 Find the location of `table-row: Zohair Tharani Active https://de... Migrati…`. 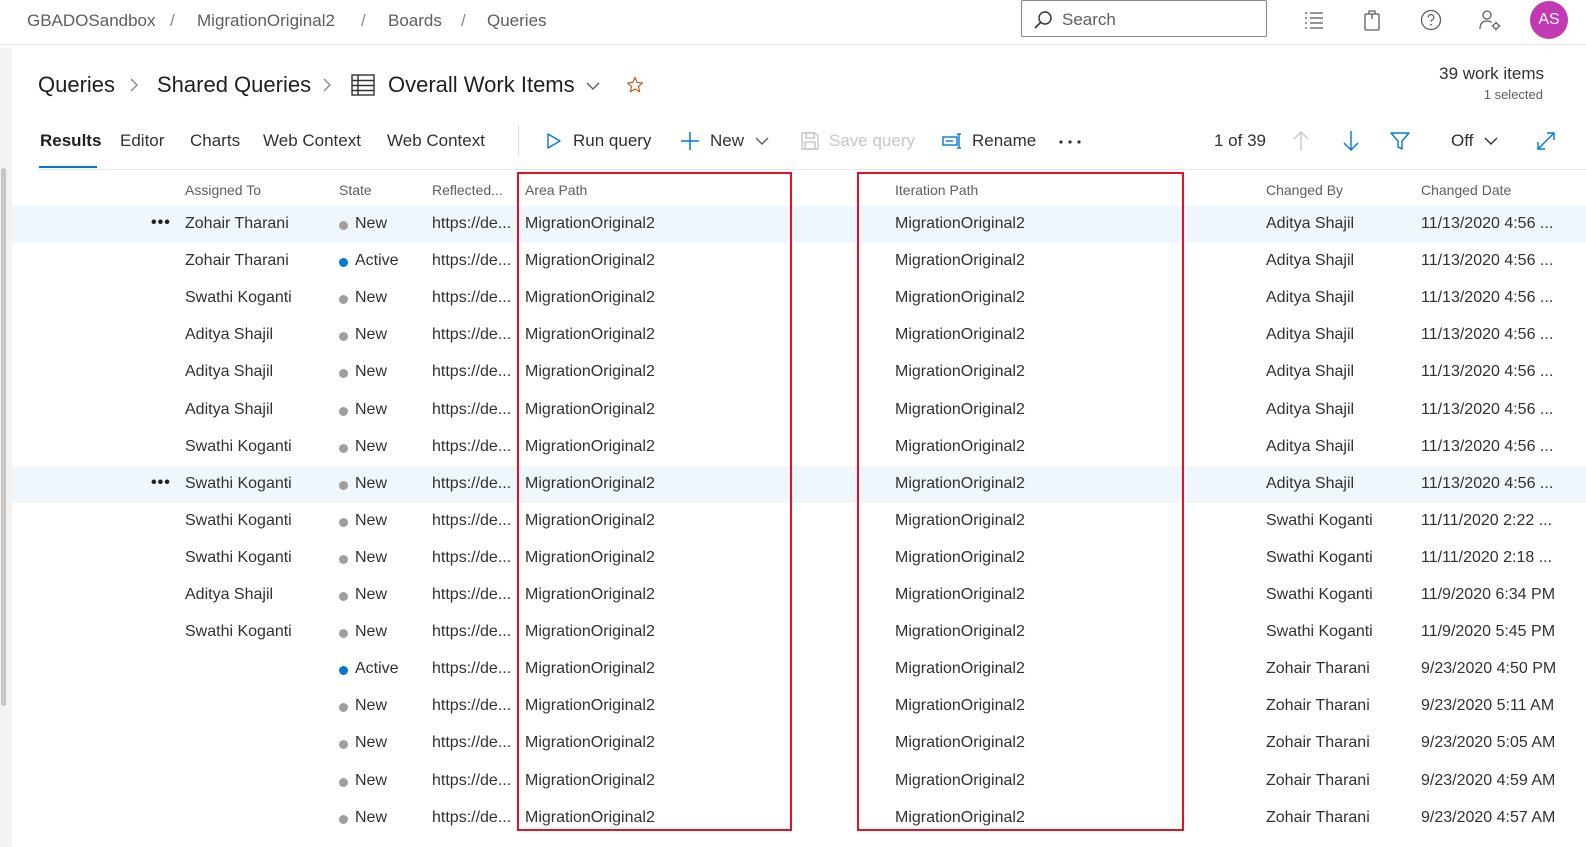

table-row: Zohair Tharani Active https://de... Migrati… is located at coordinates (799, 261).